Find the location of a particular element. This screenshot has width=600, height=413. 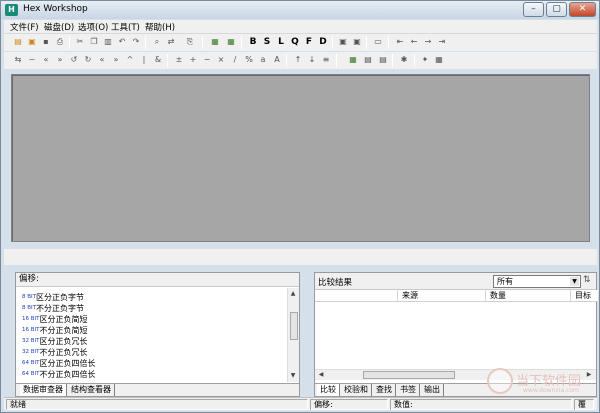

menu-options: 选项(O) is located at coordinates (93, 27).